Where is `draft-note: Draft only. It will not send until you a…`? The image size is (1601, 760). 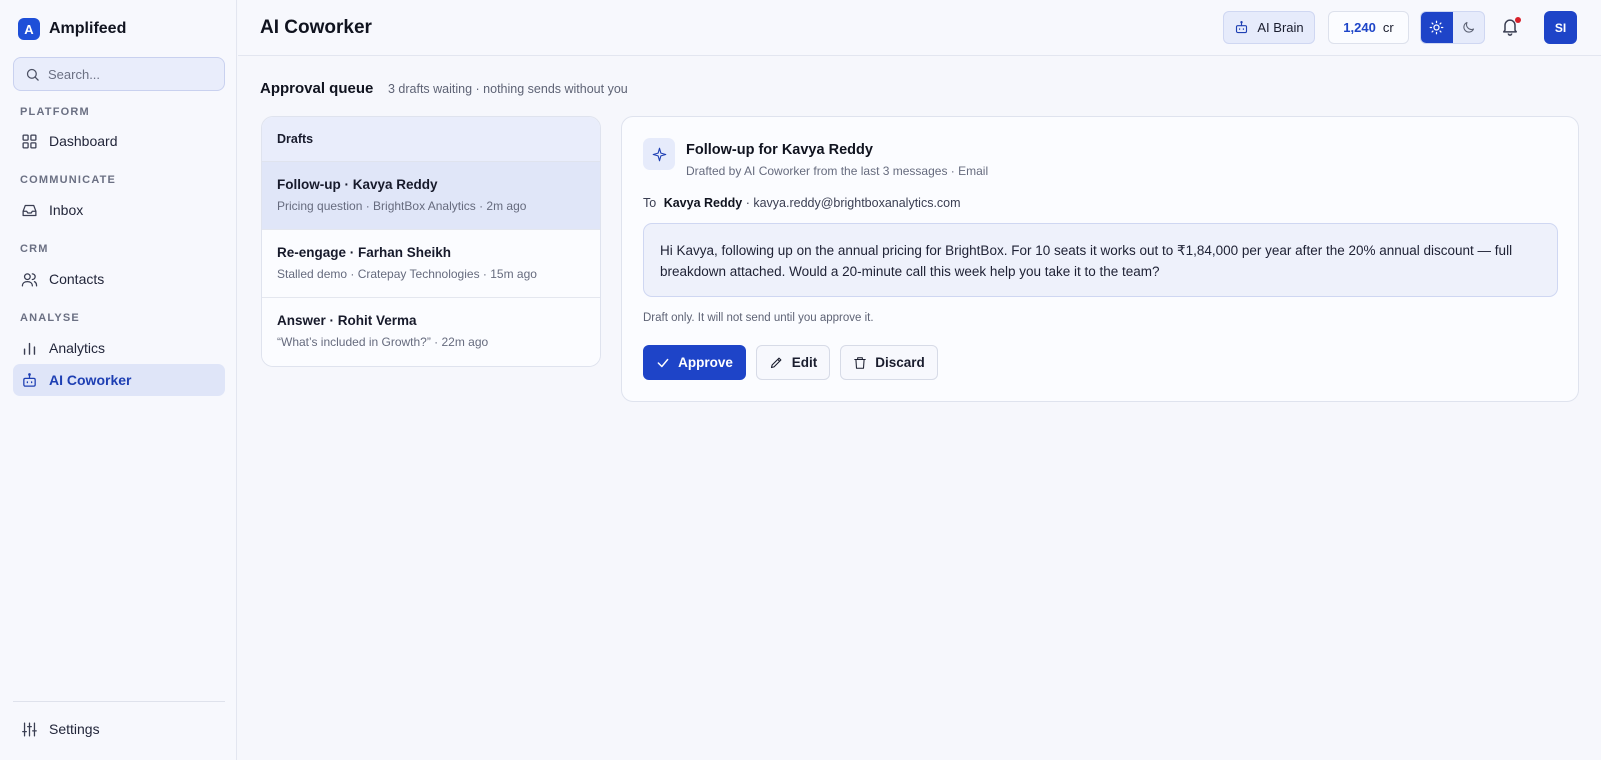 draft-note: Draft only. It will not send until you a… is located at coordinates (758, 318).